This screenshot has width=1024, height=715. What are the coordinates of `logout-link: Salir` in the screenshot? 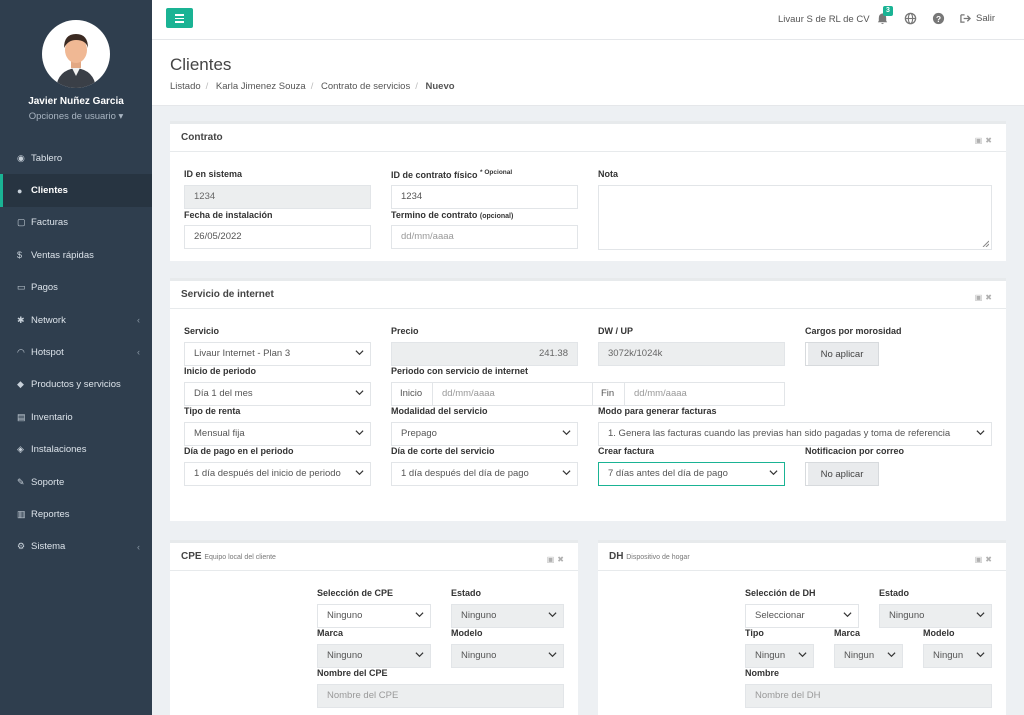 It's located at (985, 18).